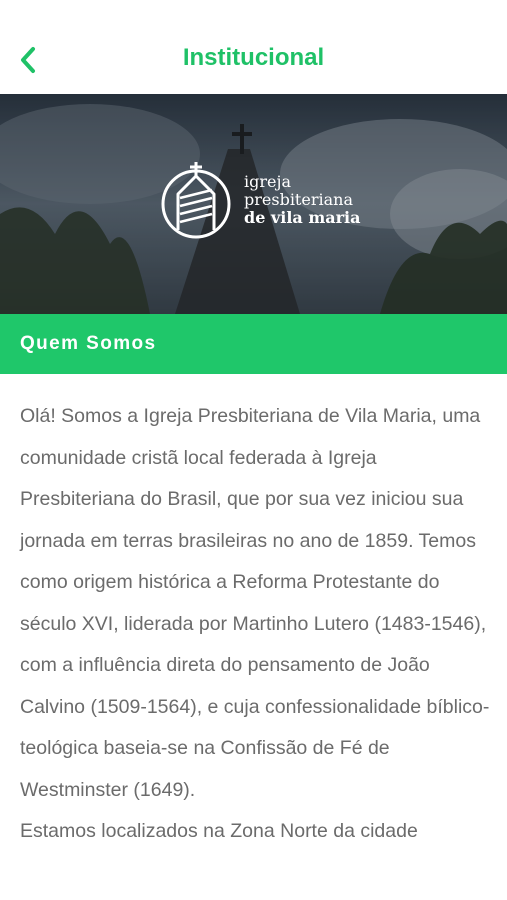 The image size is (507, 900). I want to click on church-logo-icon, so click(196, 200).